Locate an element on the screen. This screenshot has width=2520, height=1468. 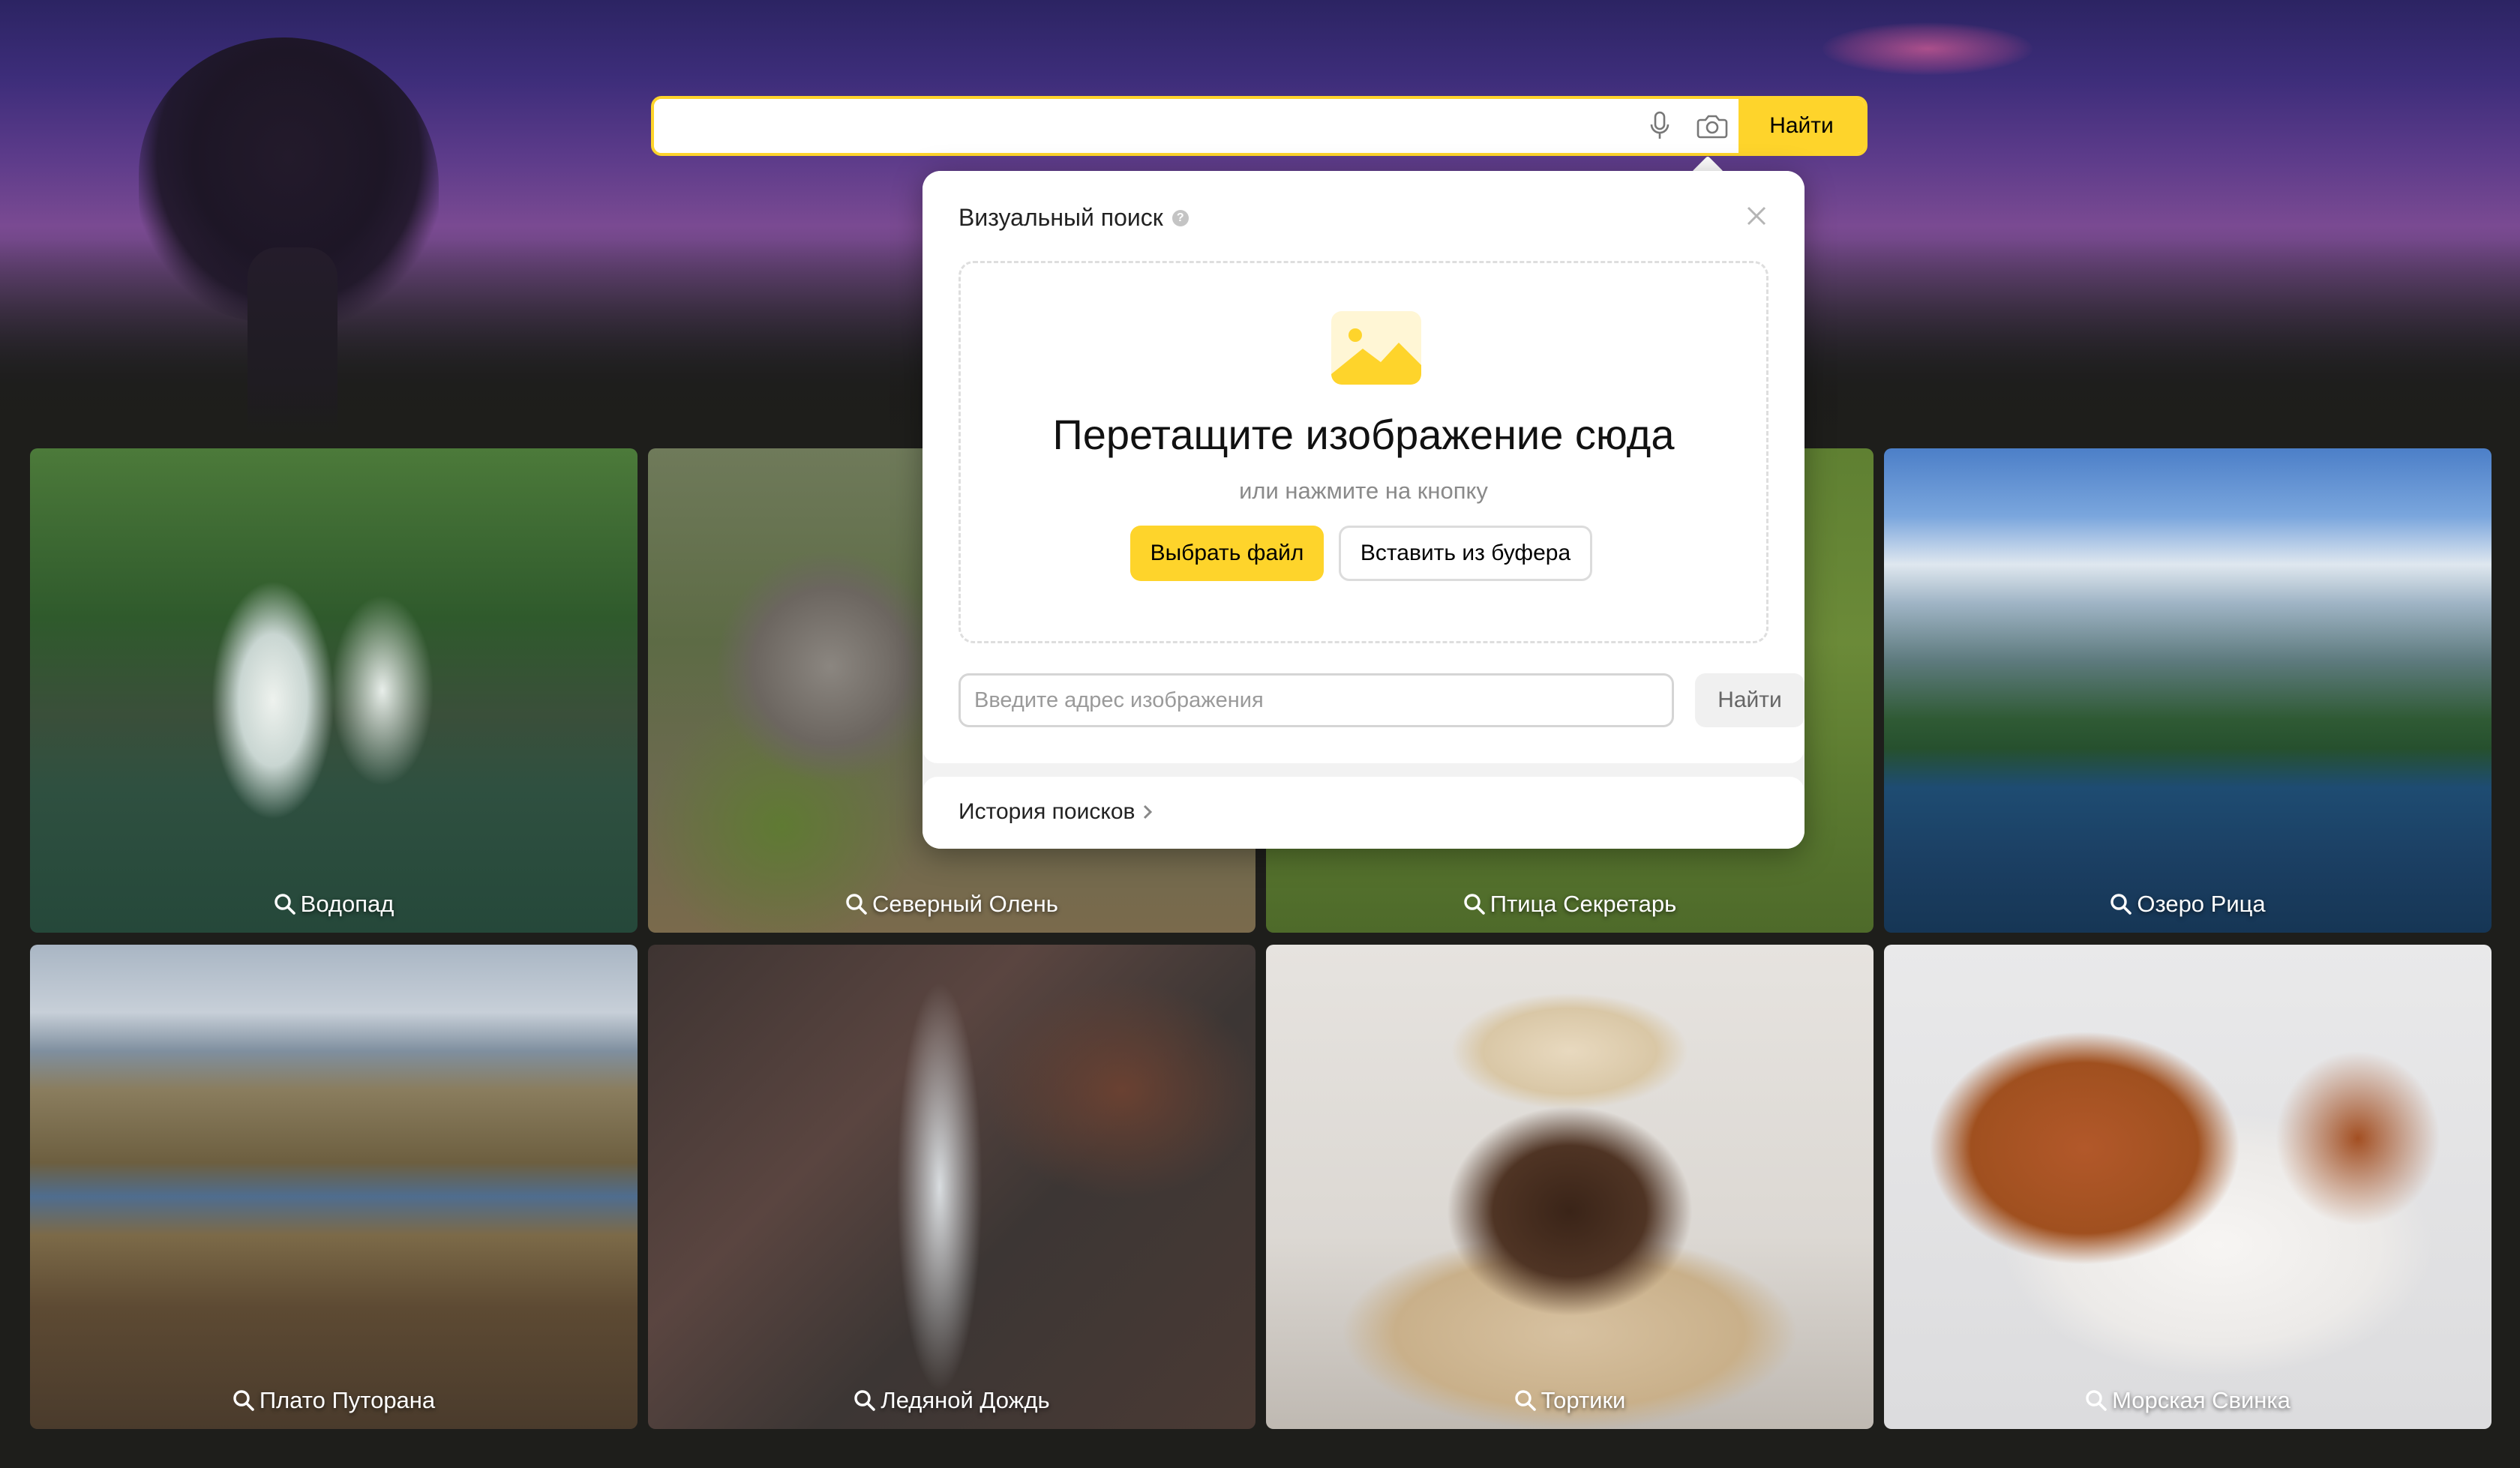
search-history-link: История поисков is located at coordinates (1055, 812).